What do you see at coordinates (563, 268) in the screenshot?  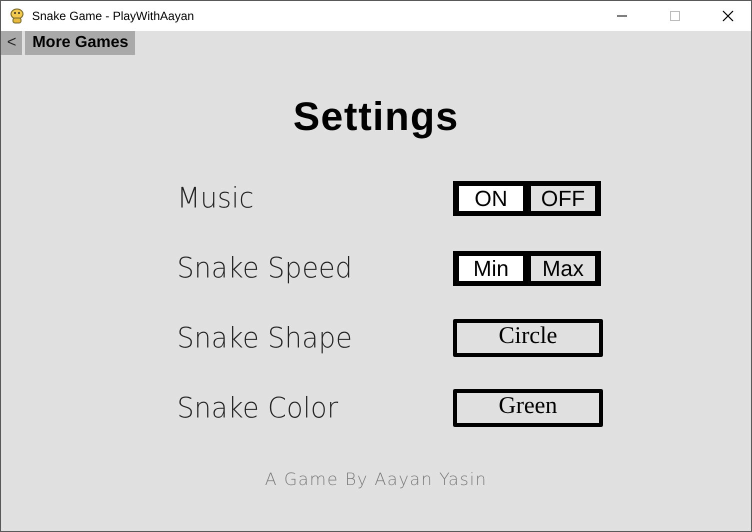 I see `toggle-option: Max` at bounding box center [563, 268].